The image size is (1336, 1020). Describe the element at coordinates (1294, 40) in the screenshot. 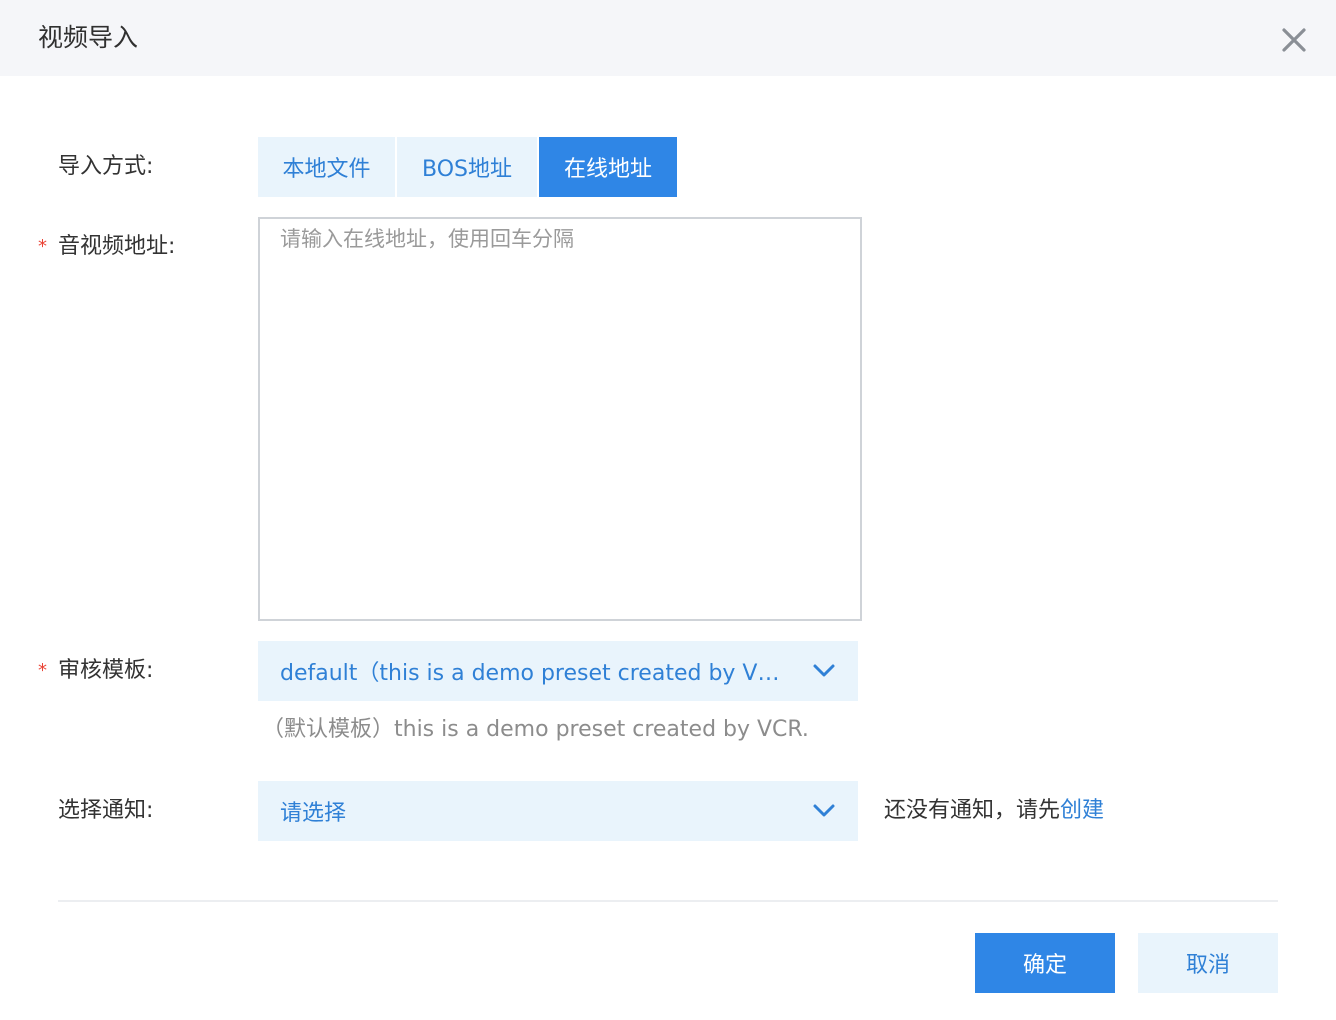

I see `close-icon` at that location.